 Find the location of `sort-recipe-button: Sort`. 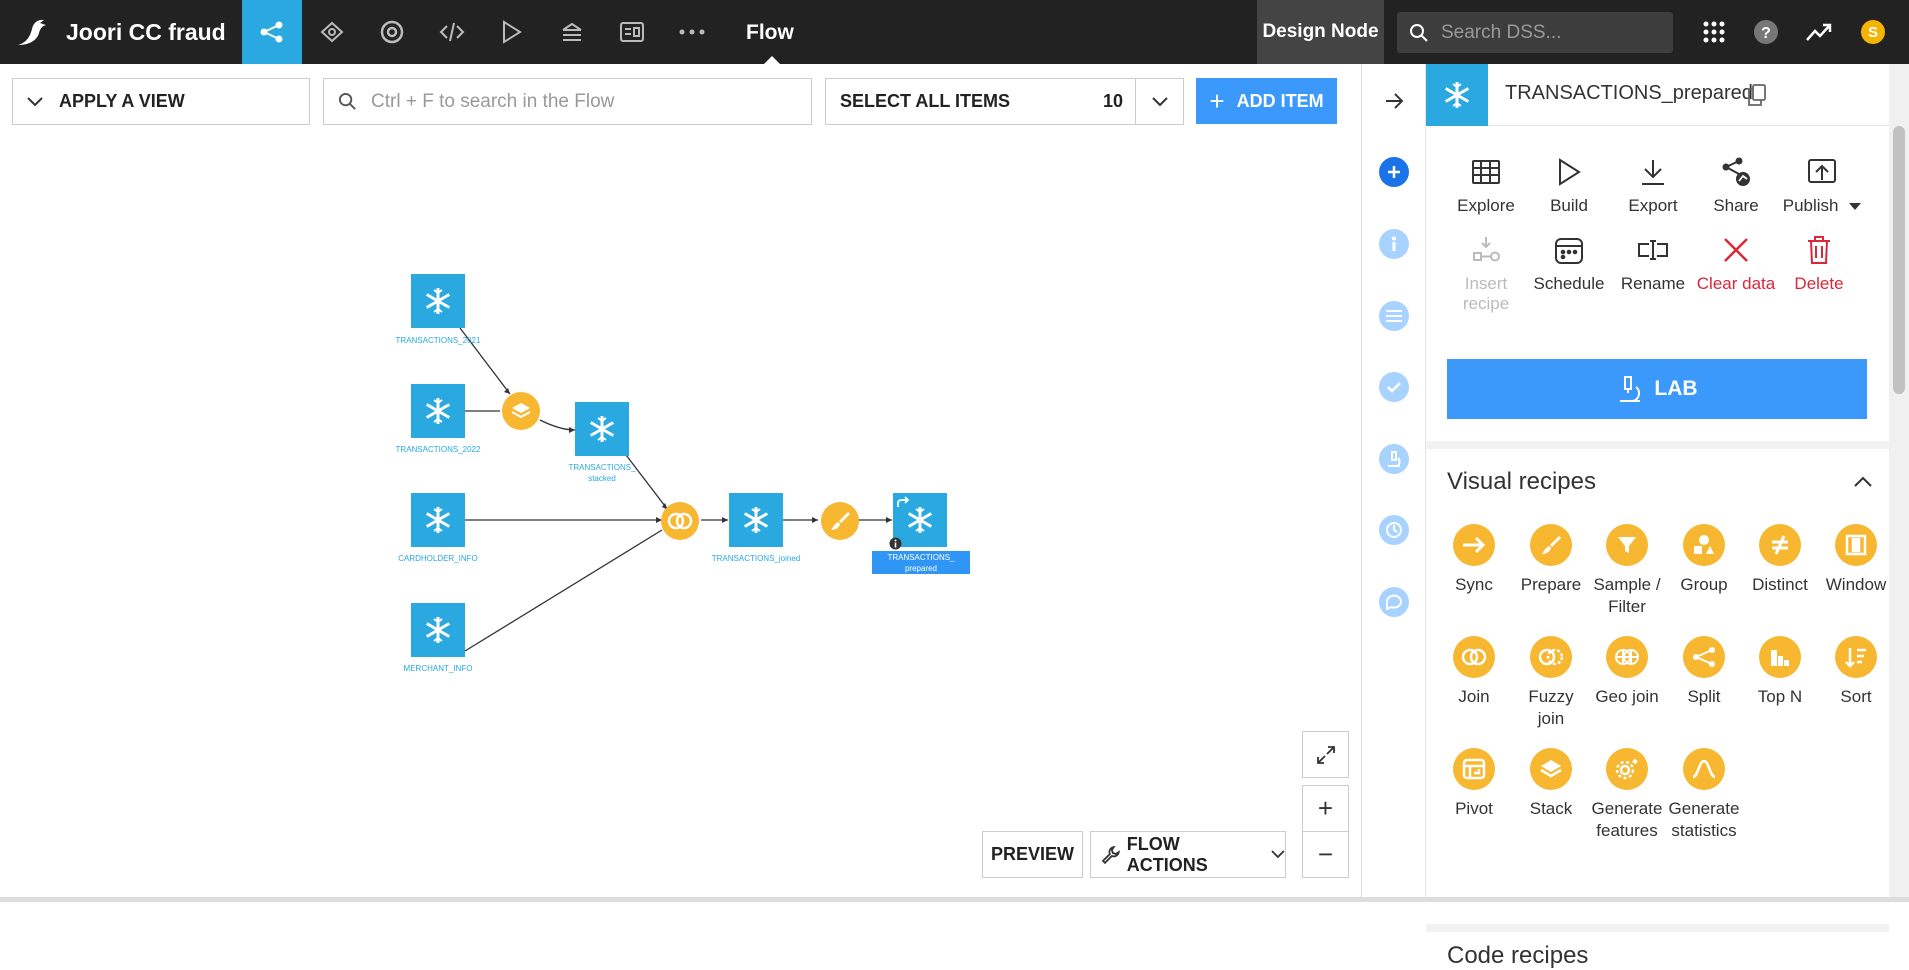

sort-recipe-button: Sort is located at coordinates (1856, 672).